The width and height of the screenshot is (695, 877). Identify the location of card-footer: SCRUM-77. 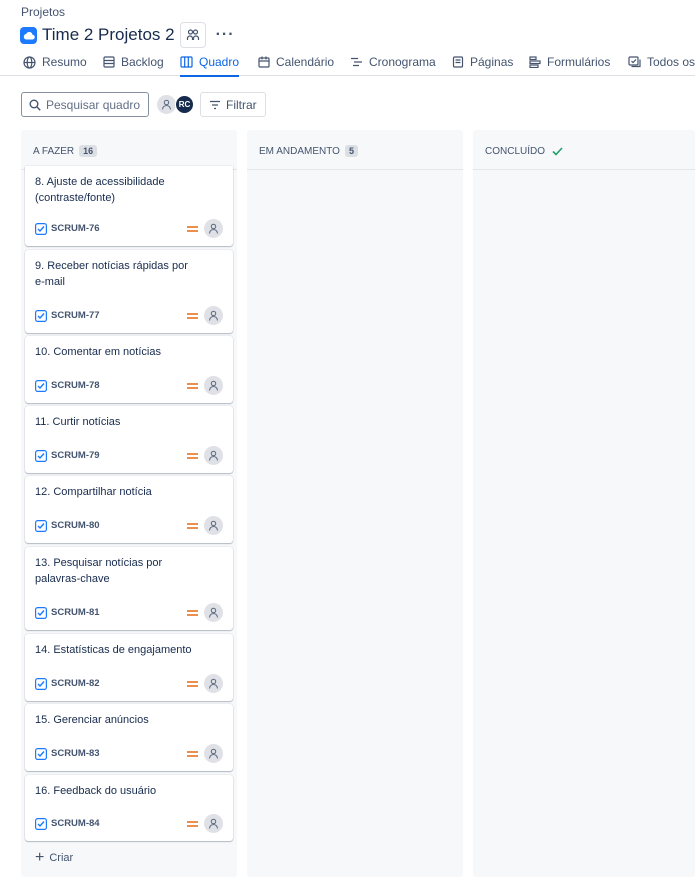
(129, 315).